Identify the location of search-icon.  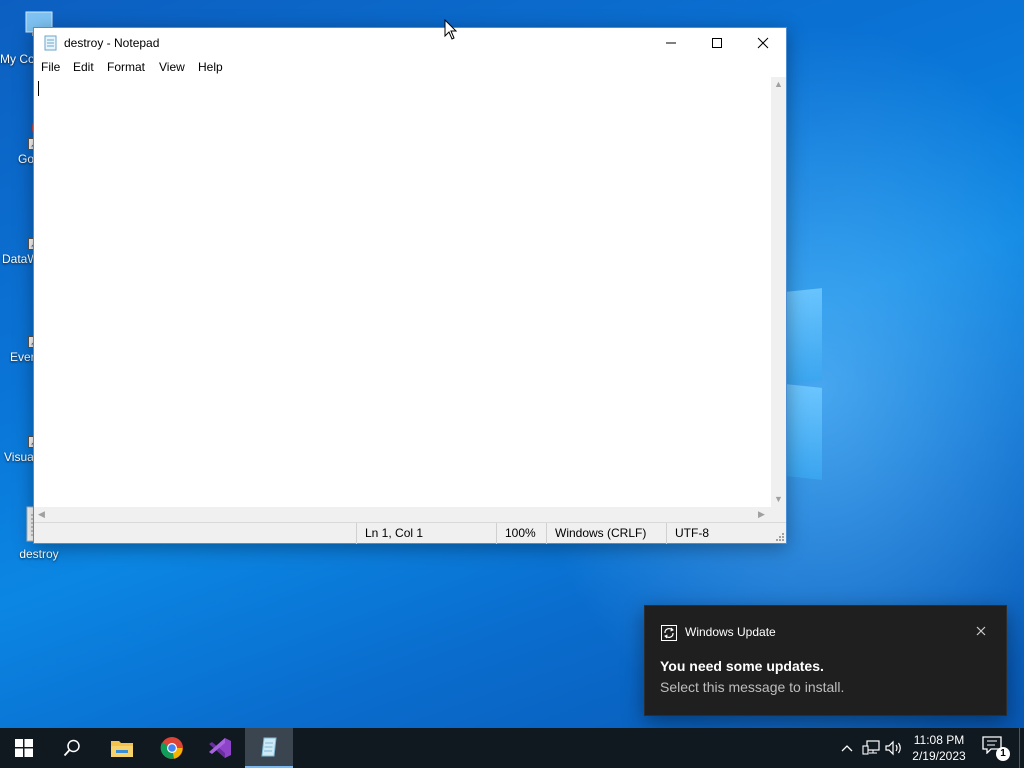
(71, 748).